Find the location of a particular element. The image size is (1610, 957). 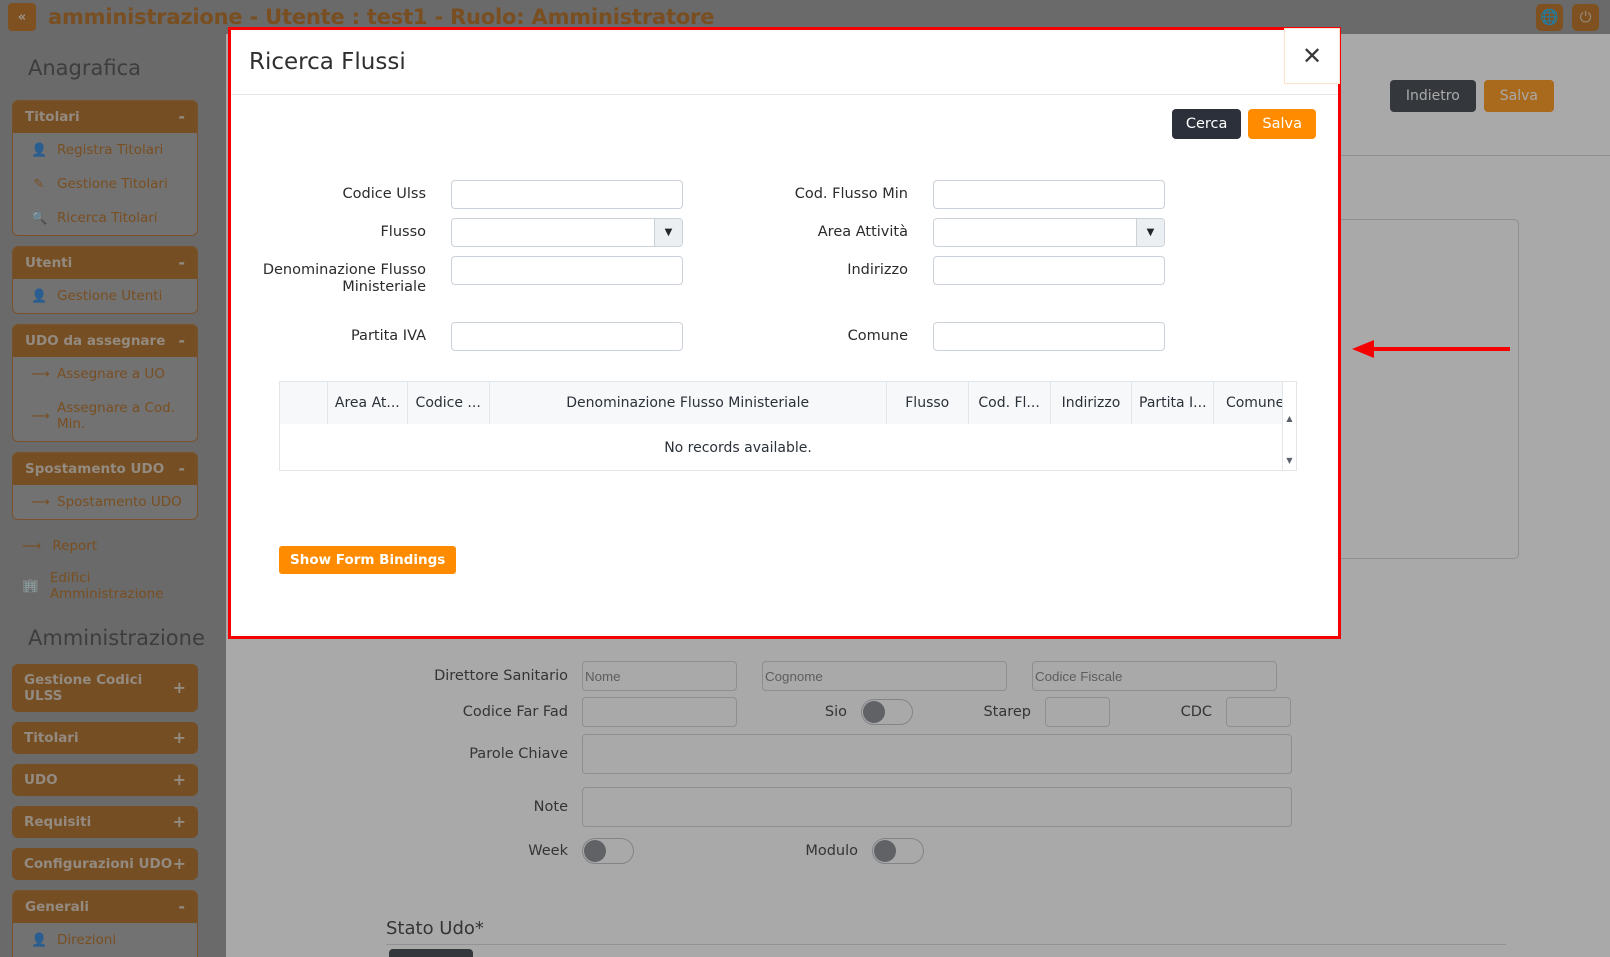

scroll-down-icon: ▼ is located at coordinates (1289, 461).